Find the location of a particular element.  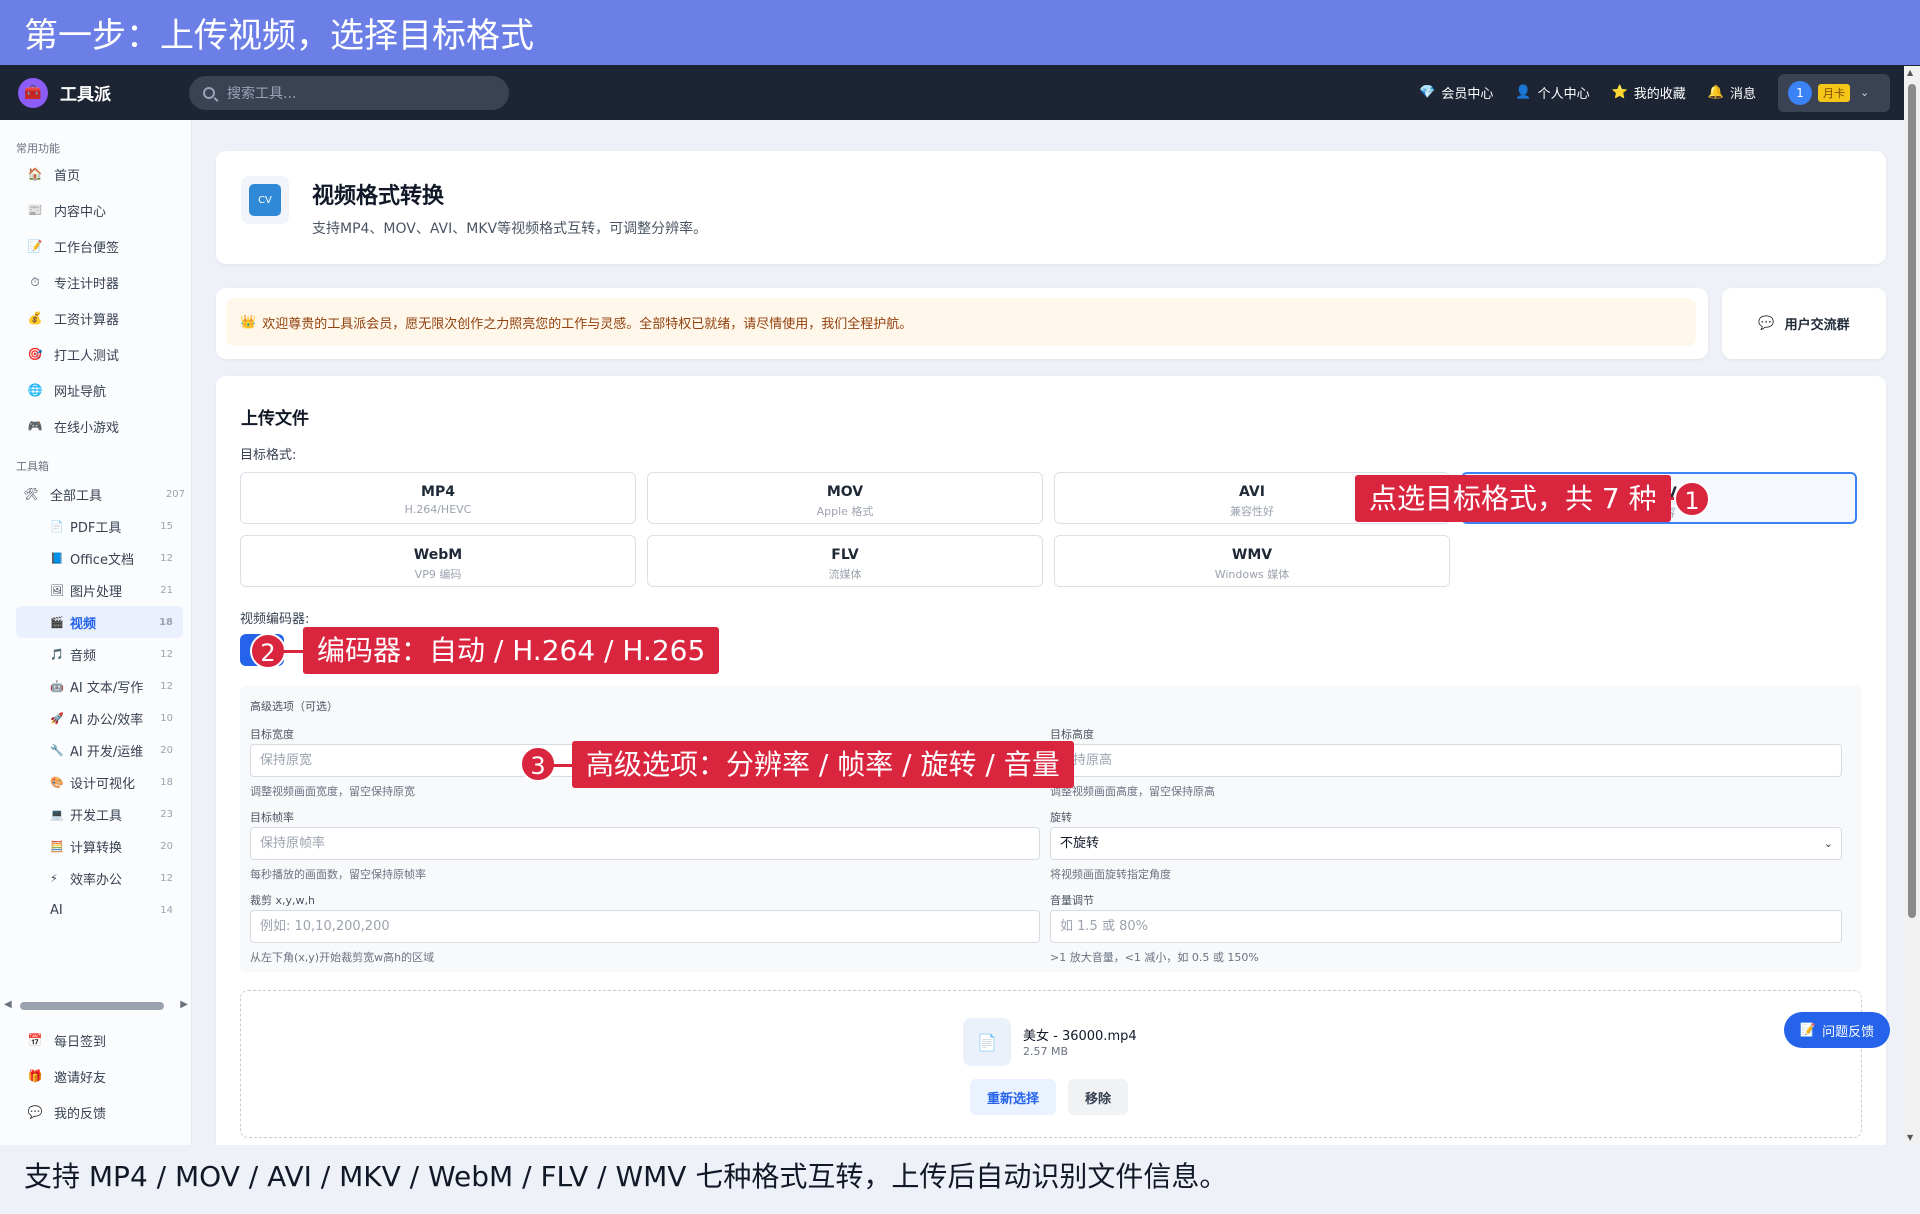

height-input: 保持原高 is located at coordinates (1446, 760).